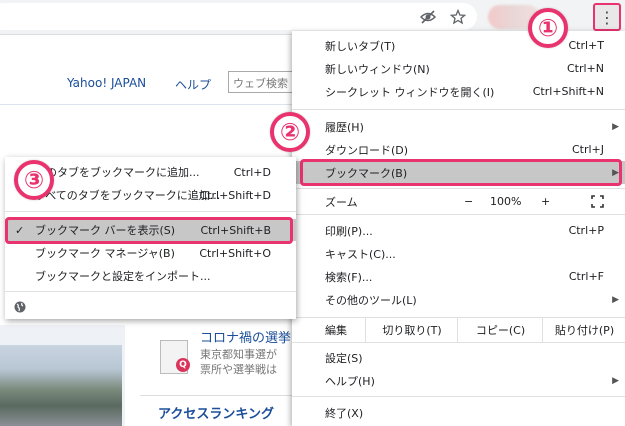 The image size is (625, 426). What do you see at coordinates (468, 201) in the screenshot?
I see `zoom-out-button: −` at bounding box center [468, 201].